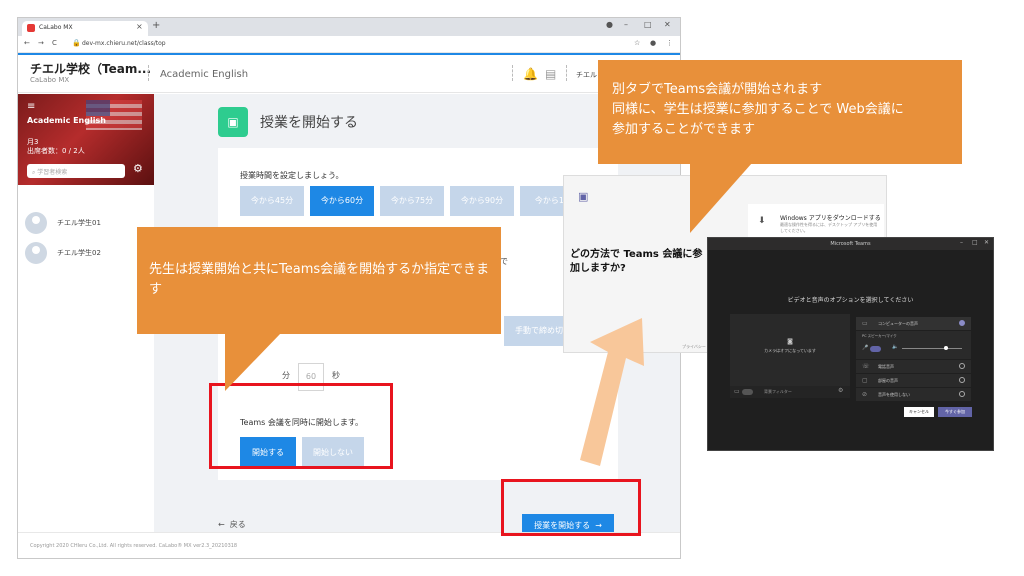  Describe the element at coordinates (840, 390) in the screenshot. I see `settings-gear-icon: ⚙` at that location.